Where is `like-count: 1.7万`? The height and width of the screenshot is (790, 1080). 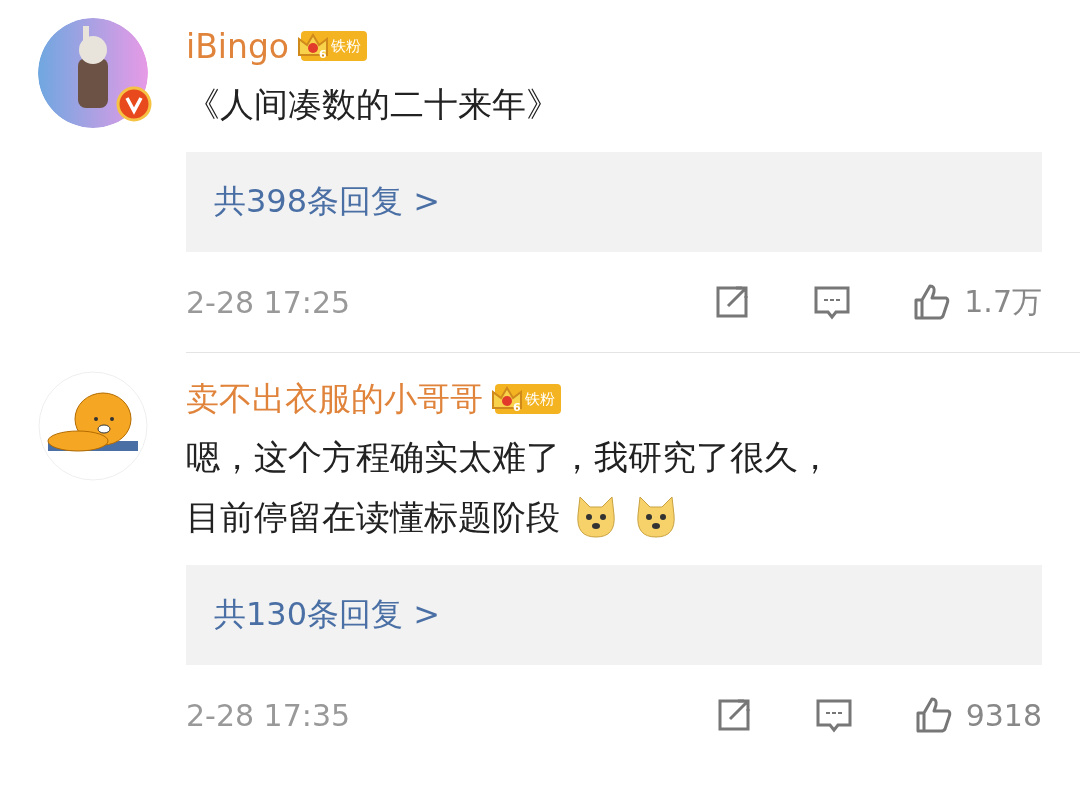
like-count: 1.7万 is located at coordinates (1003, 301).